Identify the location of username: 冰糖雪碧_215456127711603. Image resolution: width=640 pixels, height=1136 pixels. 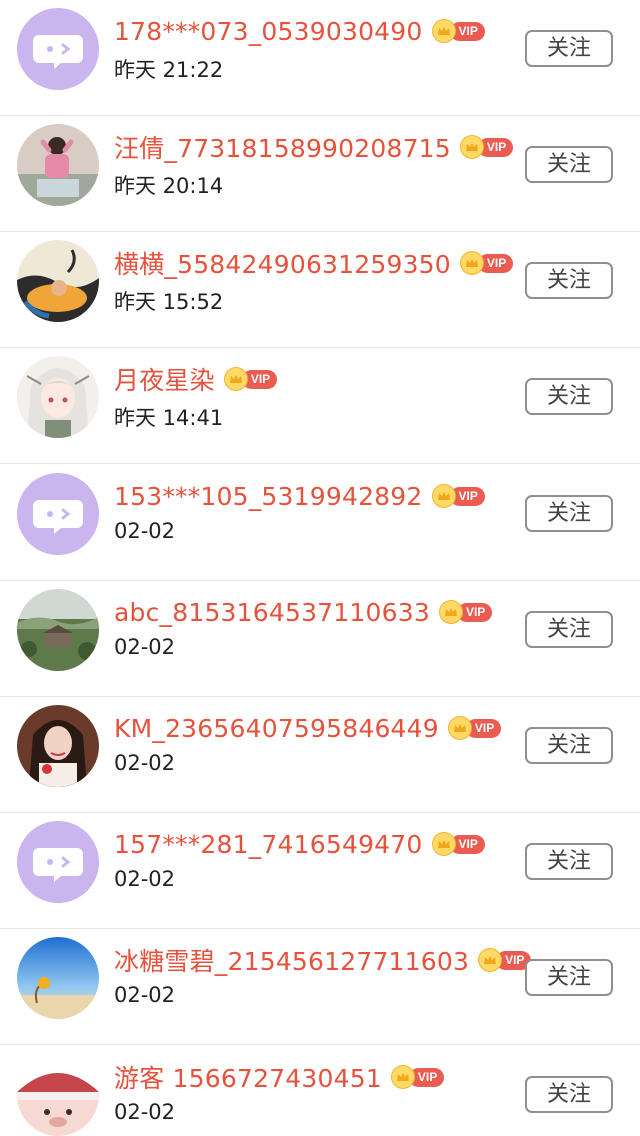
(291, 960).